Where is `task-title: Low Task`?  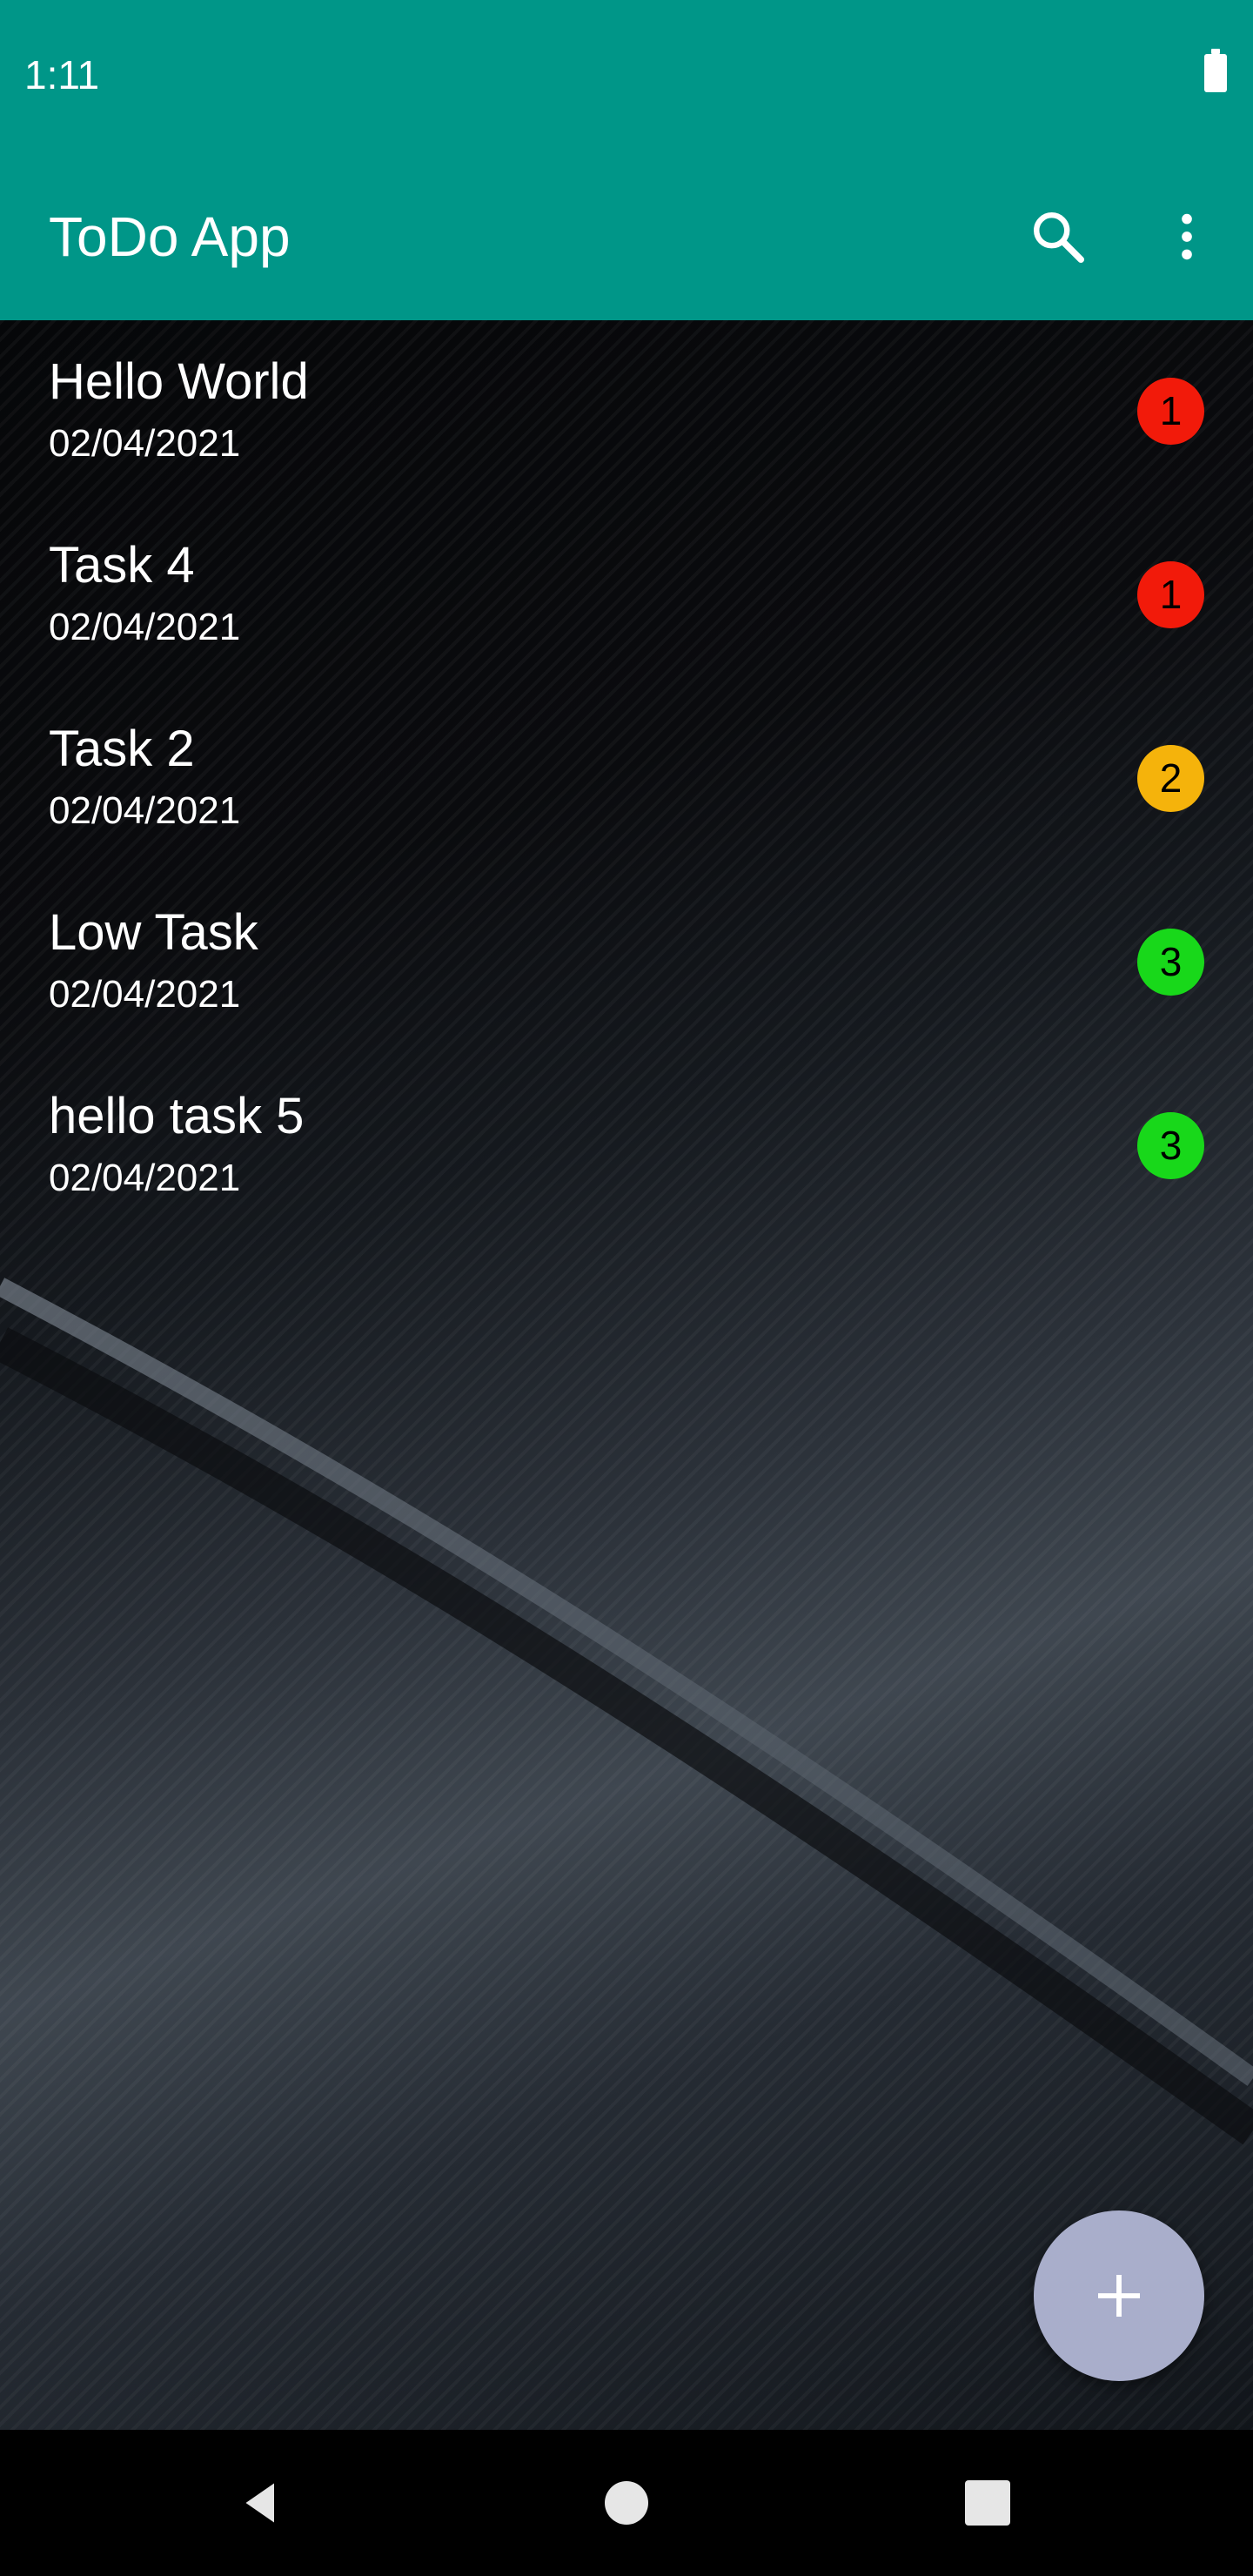 task-title: Low Task is located at coordinates (153, 932).